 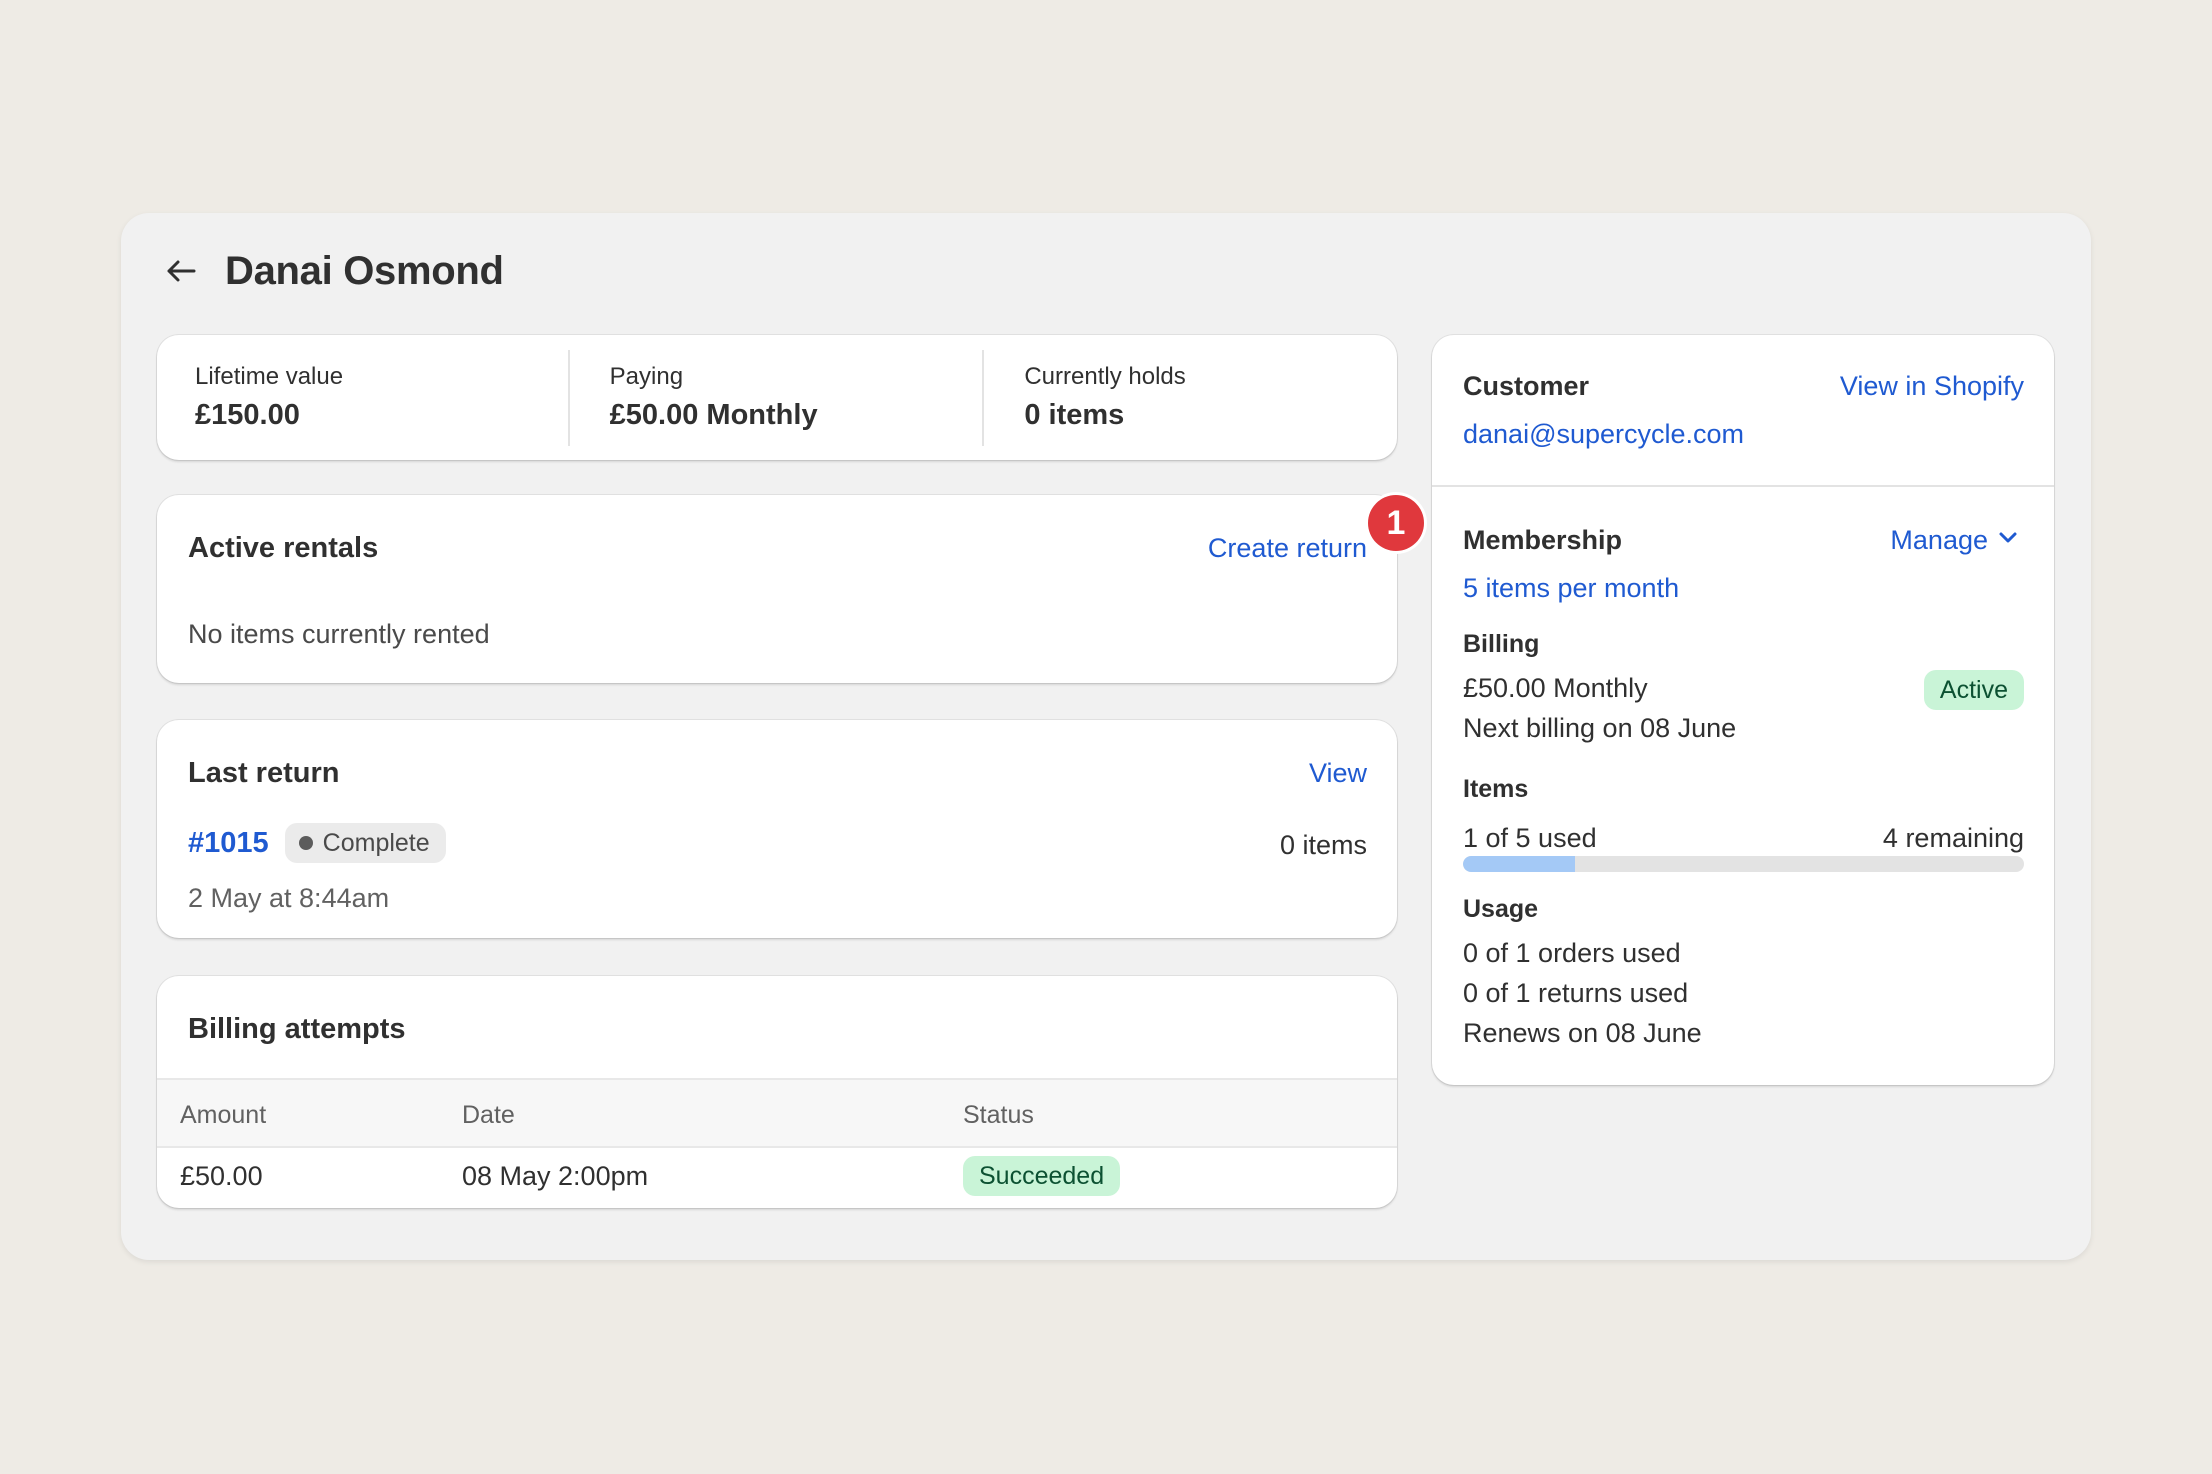 What do you see at coordinates (364, 270) in the screenshot?
I see `page-title: Danai Osmond` at bounding box center [364, 270].